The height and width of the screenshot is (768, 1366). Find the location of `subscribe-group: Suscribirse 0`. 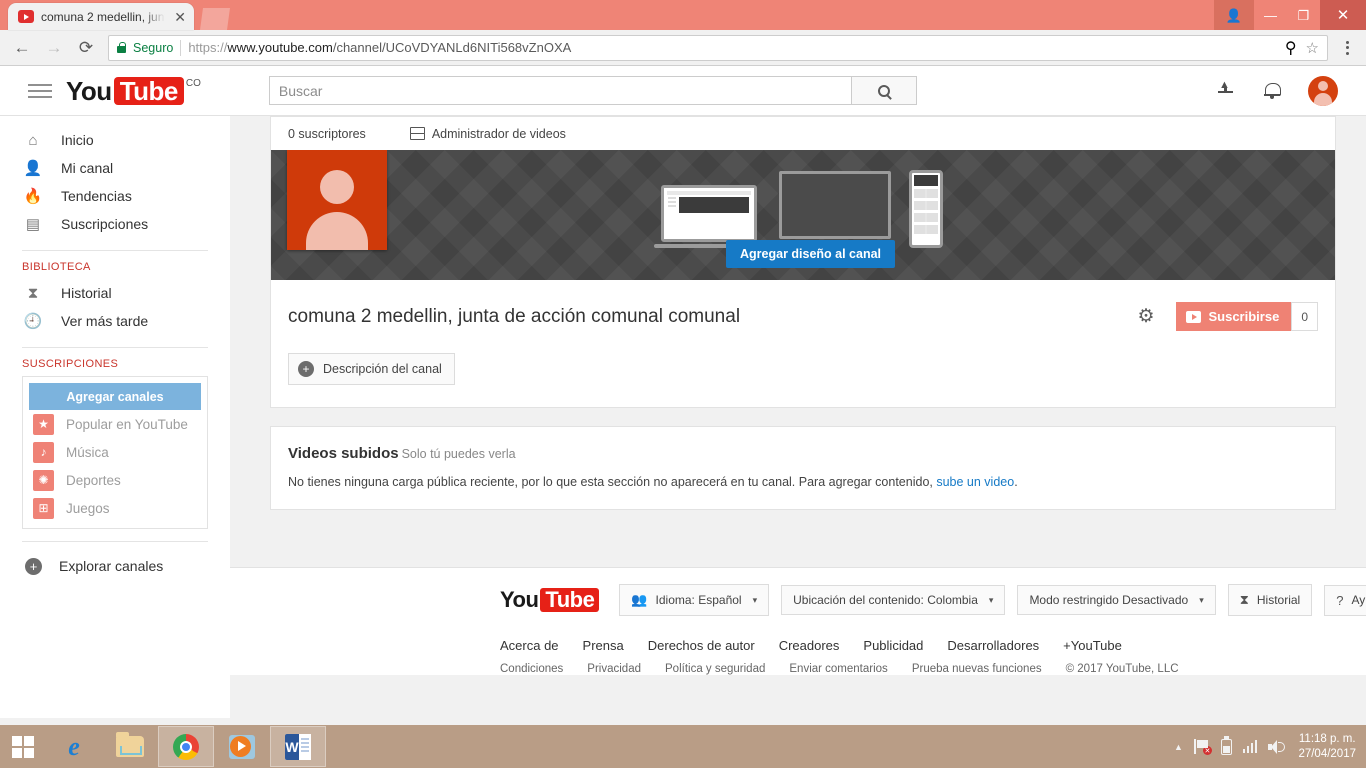

subscribe-group: Suscribirse 0 is located at coordinates (1247, 316).